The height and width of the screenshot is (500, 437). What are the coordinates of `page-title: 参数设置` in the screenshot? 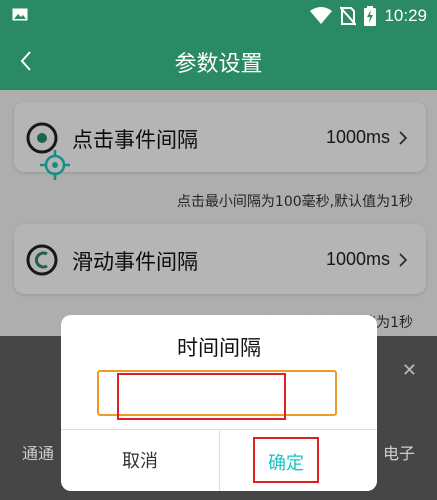 It's located at (218, 64).